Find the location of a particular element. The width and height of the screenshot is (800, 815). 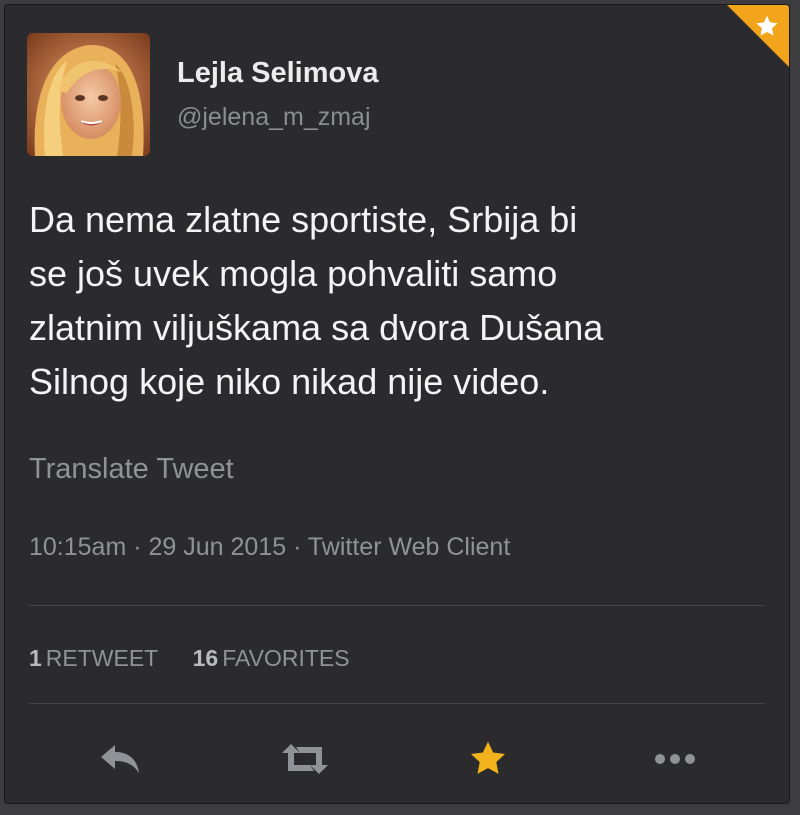

favorite-count-label: FAVORITES is located at coordinates (286, 658).